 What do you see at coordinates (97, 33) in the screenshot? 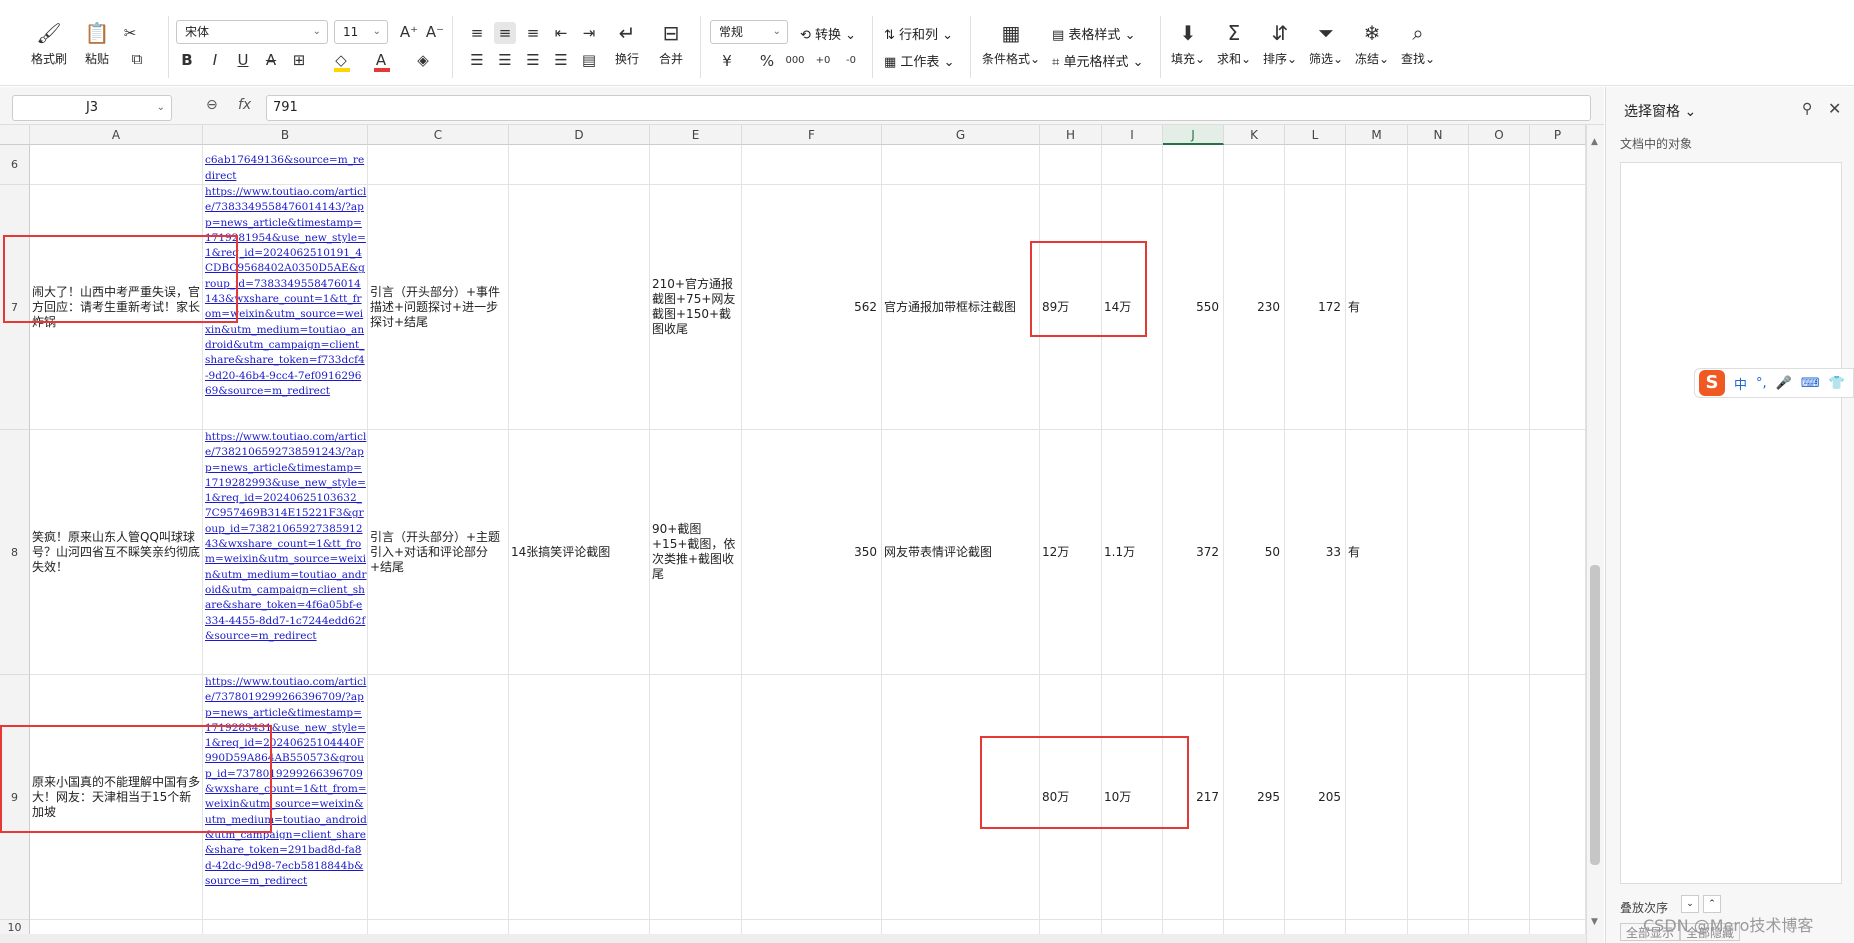
I see `paste-button: 📋 粘贴` at bounding box center [97, 33].